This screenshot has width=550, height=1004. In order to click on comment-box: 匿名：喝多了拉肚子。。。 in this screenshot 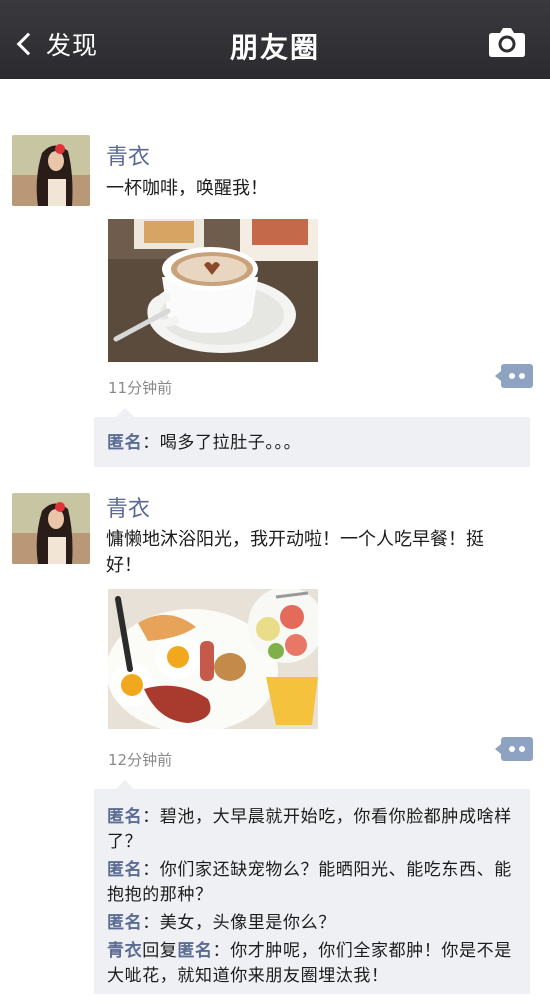, I will do `click(312, 437)`.